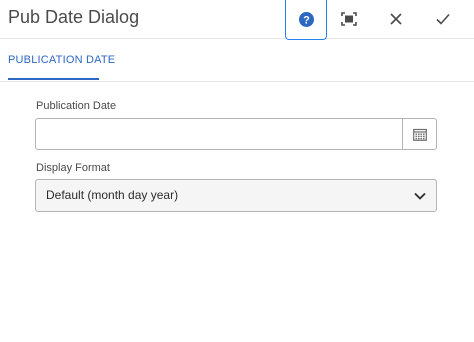 The image size is (474, 342). I want to click on help-button: ?, so click(306, 20).